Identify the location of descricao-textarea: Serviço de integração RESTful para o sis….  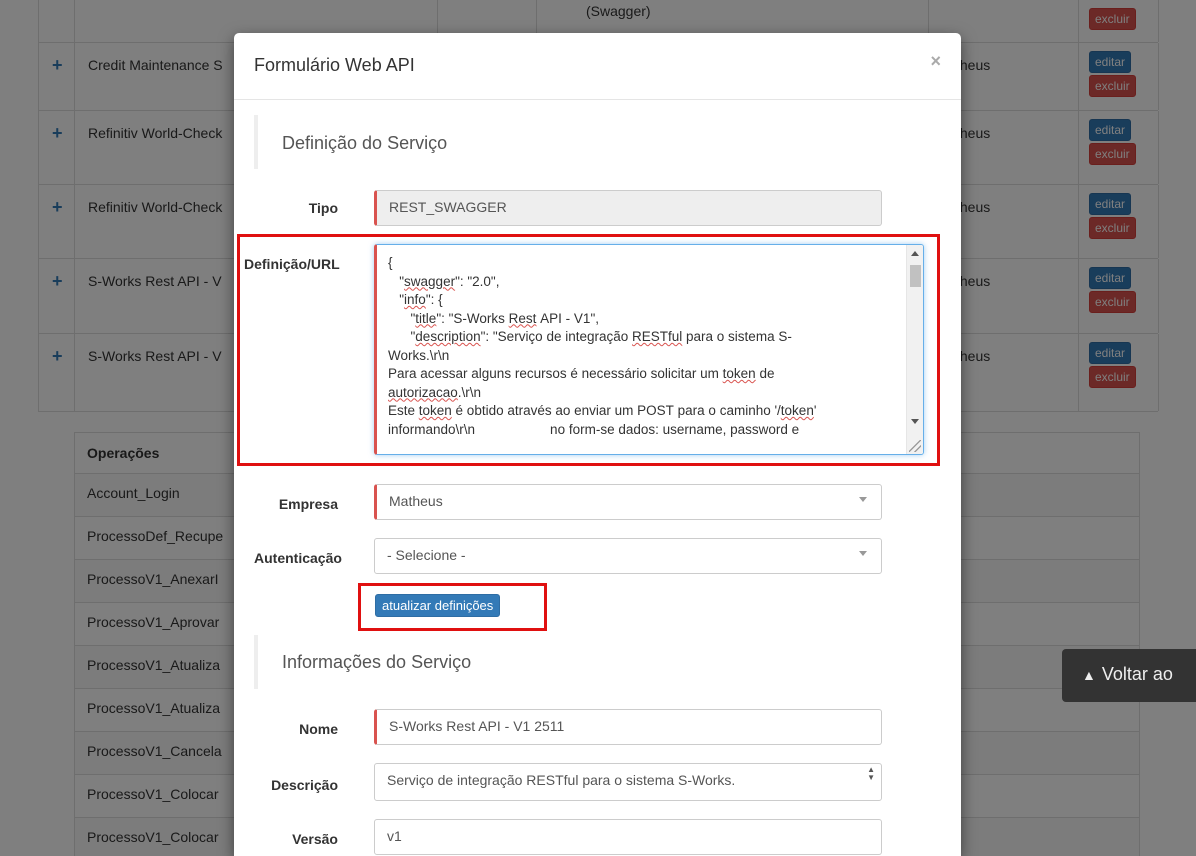
(628, 782).